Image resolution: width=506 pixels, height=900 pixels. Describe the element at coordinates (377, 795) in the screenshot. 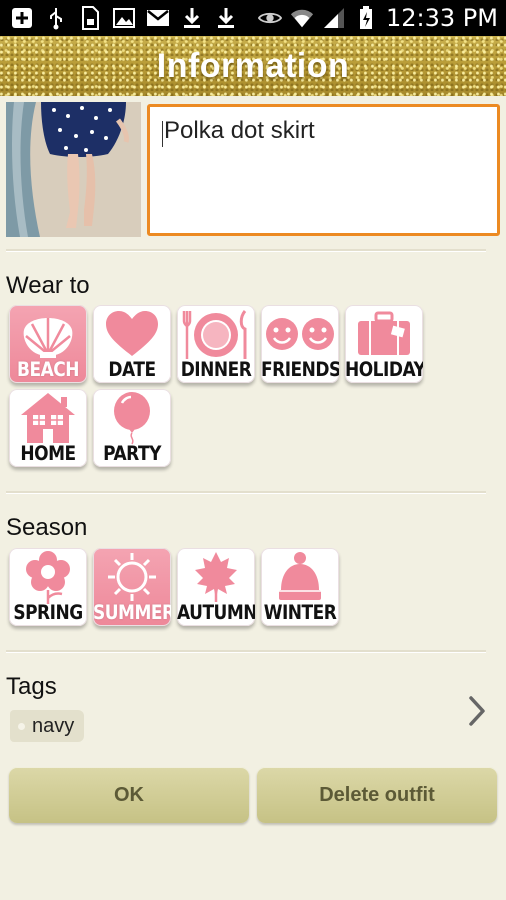

I see `delete-outfit-button: Delete outfit` at that location.